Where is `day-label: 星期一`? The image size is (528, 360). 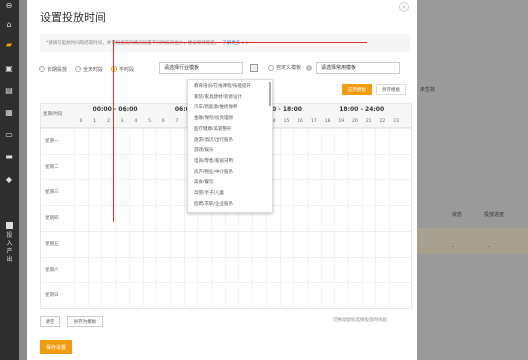 day-label: 星期一 is located at coordinates (52, 141).